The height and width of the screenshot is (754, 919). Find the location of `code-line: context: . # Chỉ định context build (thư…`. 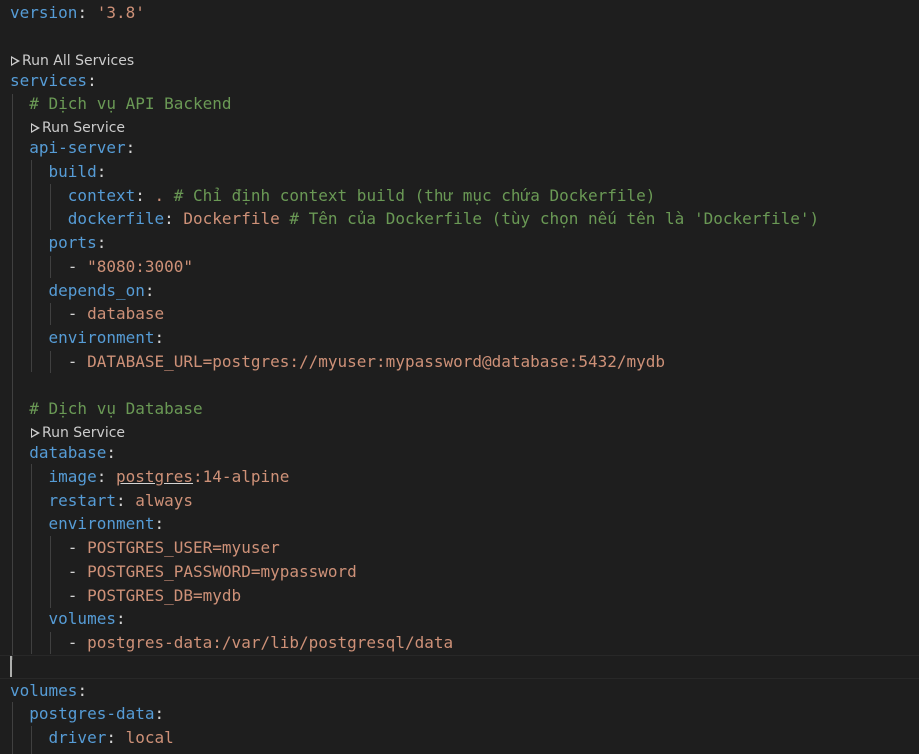

code-line: context: . # Chỉ định context build (thư… is located at coordinates (333, 196).